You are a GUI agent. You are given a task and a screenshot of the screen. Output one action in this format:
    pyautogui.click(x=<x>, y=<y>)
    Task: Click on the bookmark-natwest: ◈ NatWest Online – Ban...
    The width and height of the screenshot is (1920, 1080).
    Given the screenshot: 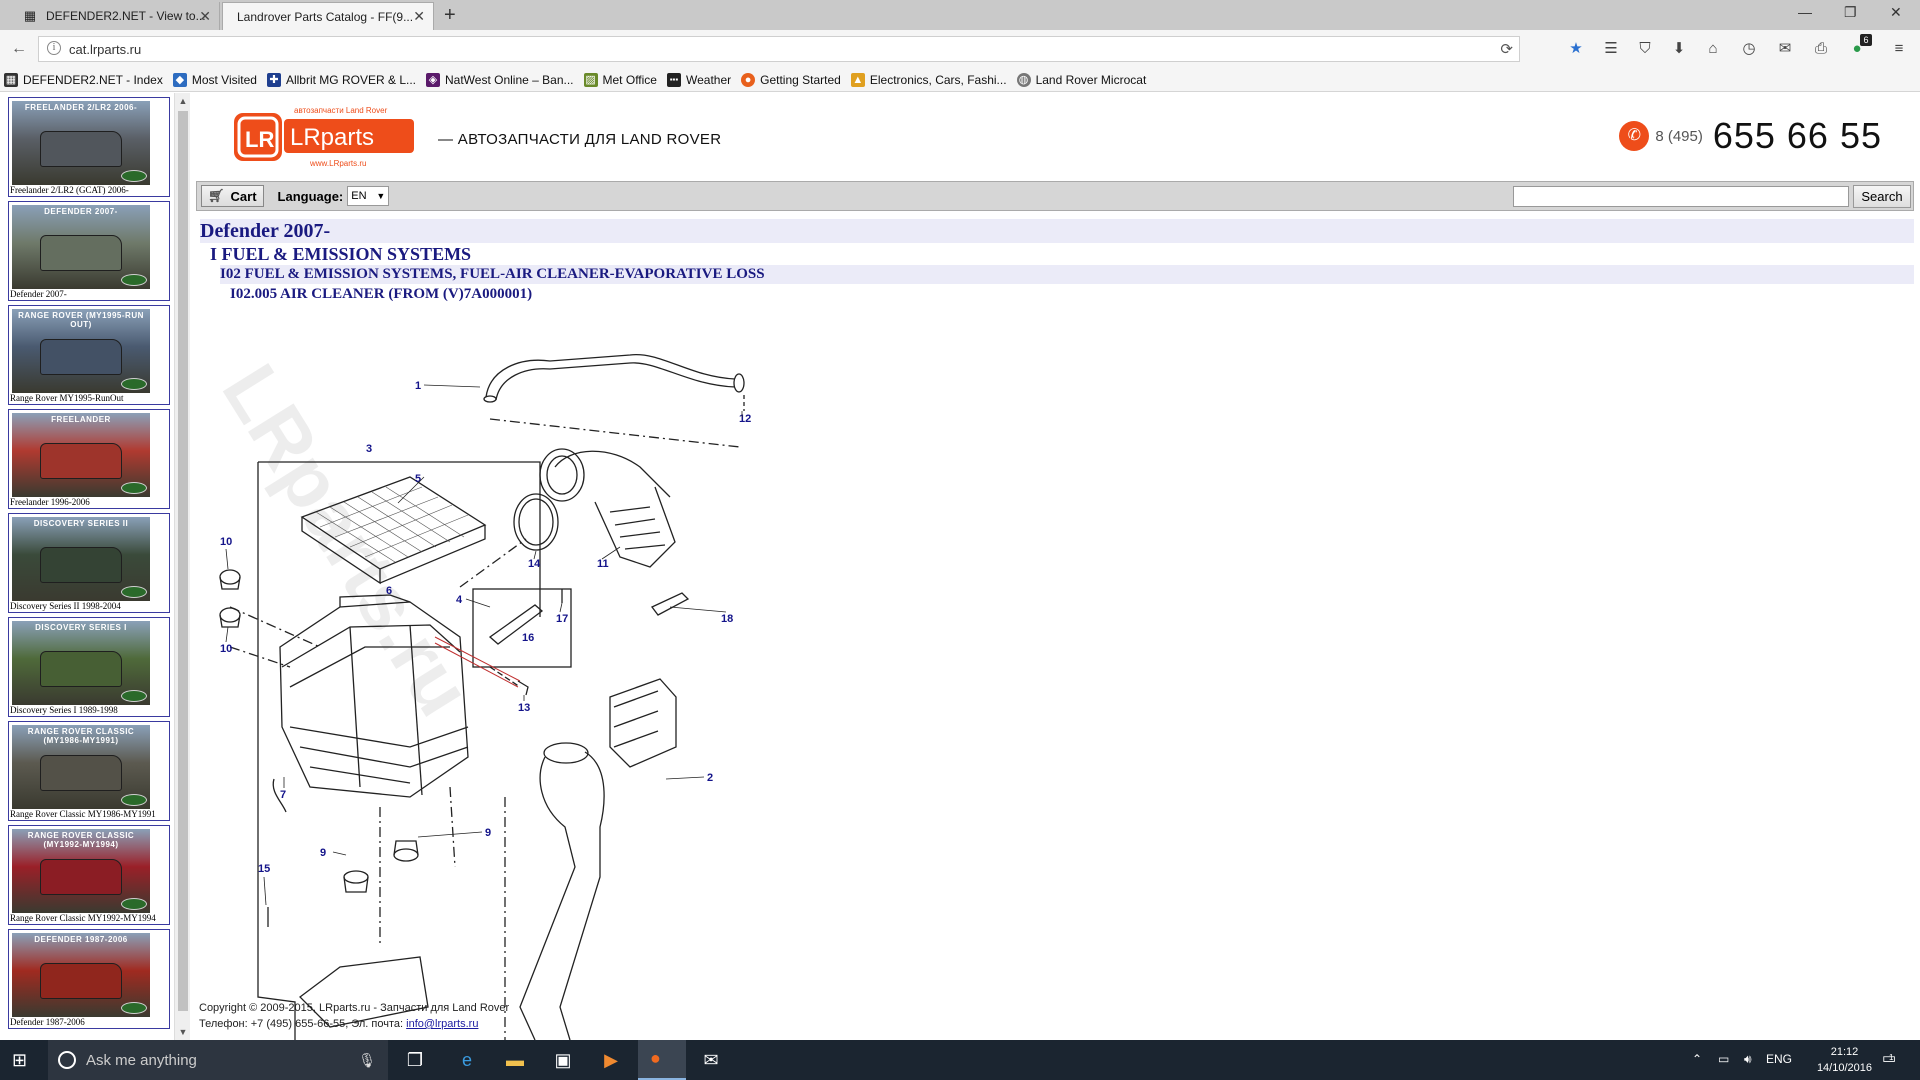 What is the action you would take?
    pyautogui.click(x=500, y=79)
    